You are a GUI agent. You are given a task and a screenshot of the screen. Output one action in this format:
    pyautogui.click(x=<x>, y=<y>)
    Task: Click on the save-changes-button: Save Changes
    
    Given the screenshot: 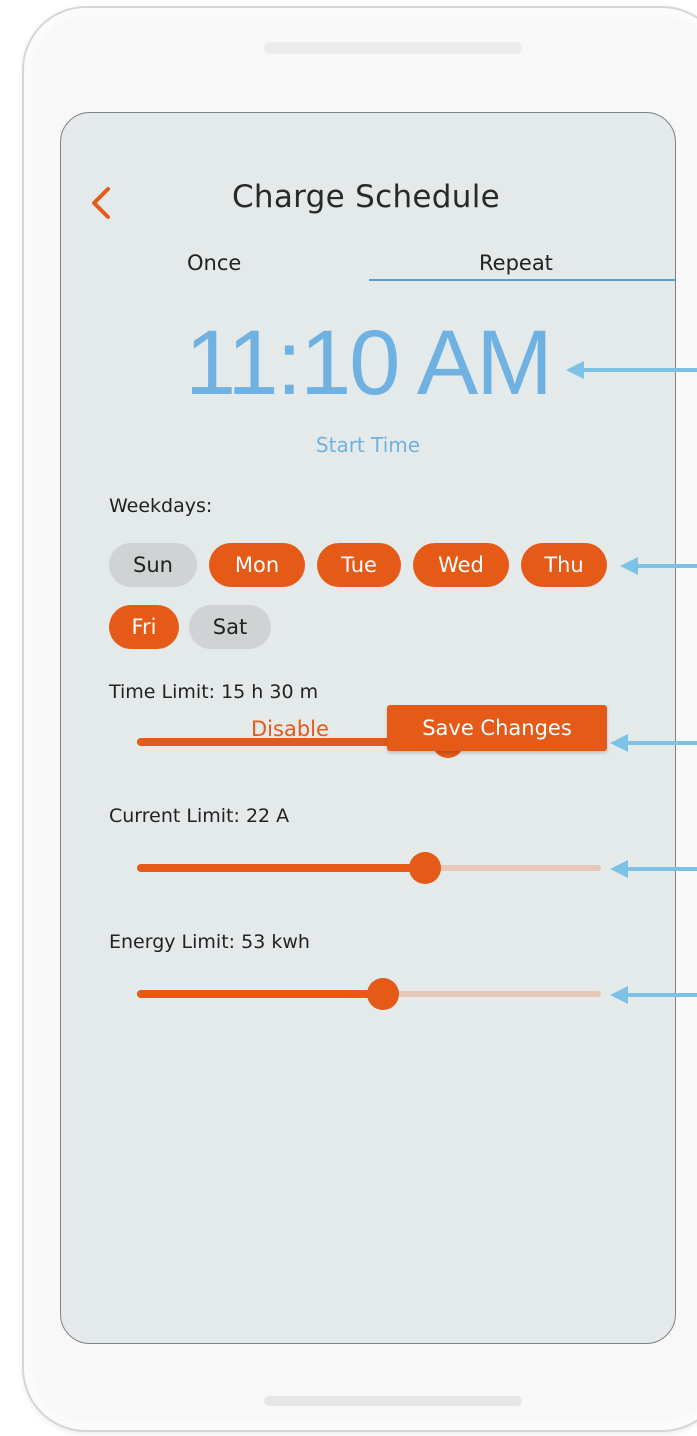 What is the action you would take?
    pyautogui.click(x=497, y=728)
    